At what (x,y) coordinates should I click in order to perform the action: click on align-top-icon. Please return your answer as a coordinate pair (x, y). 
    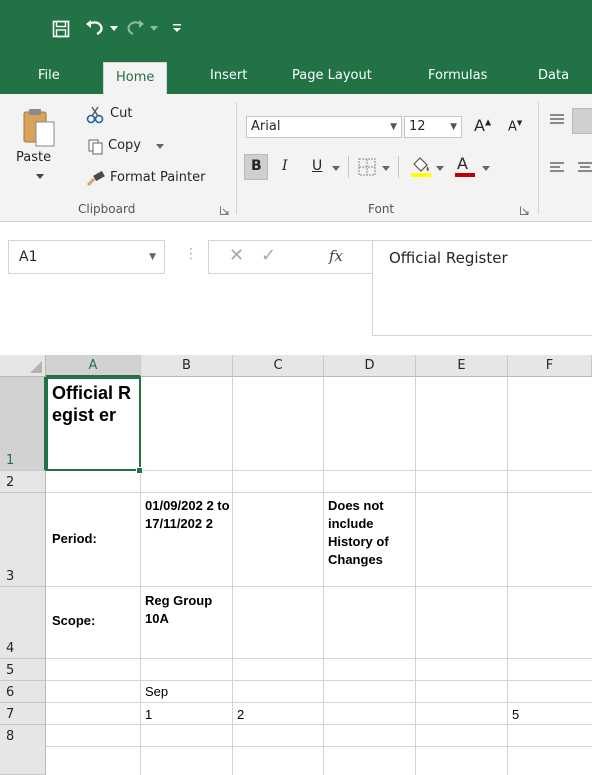
    Looking at the image, I should click on (557, 120).